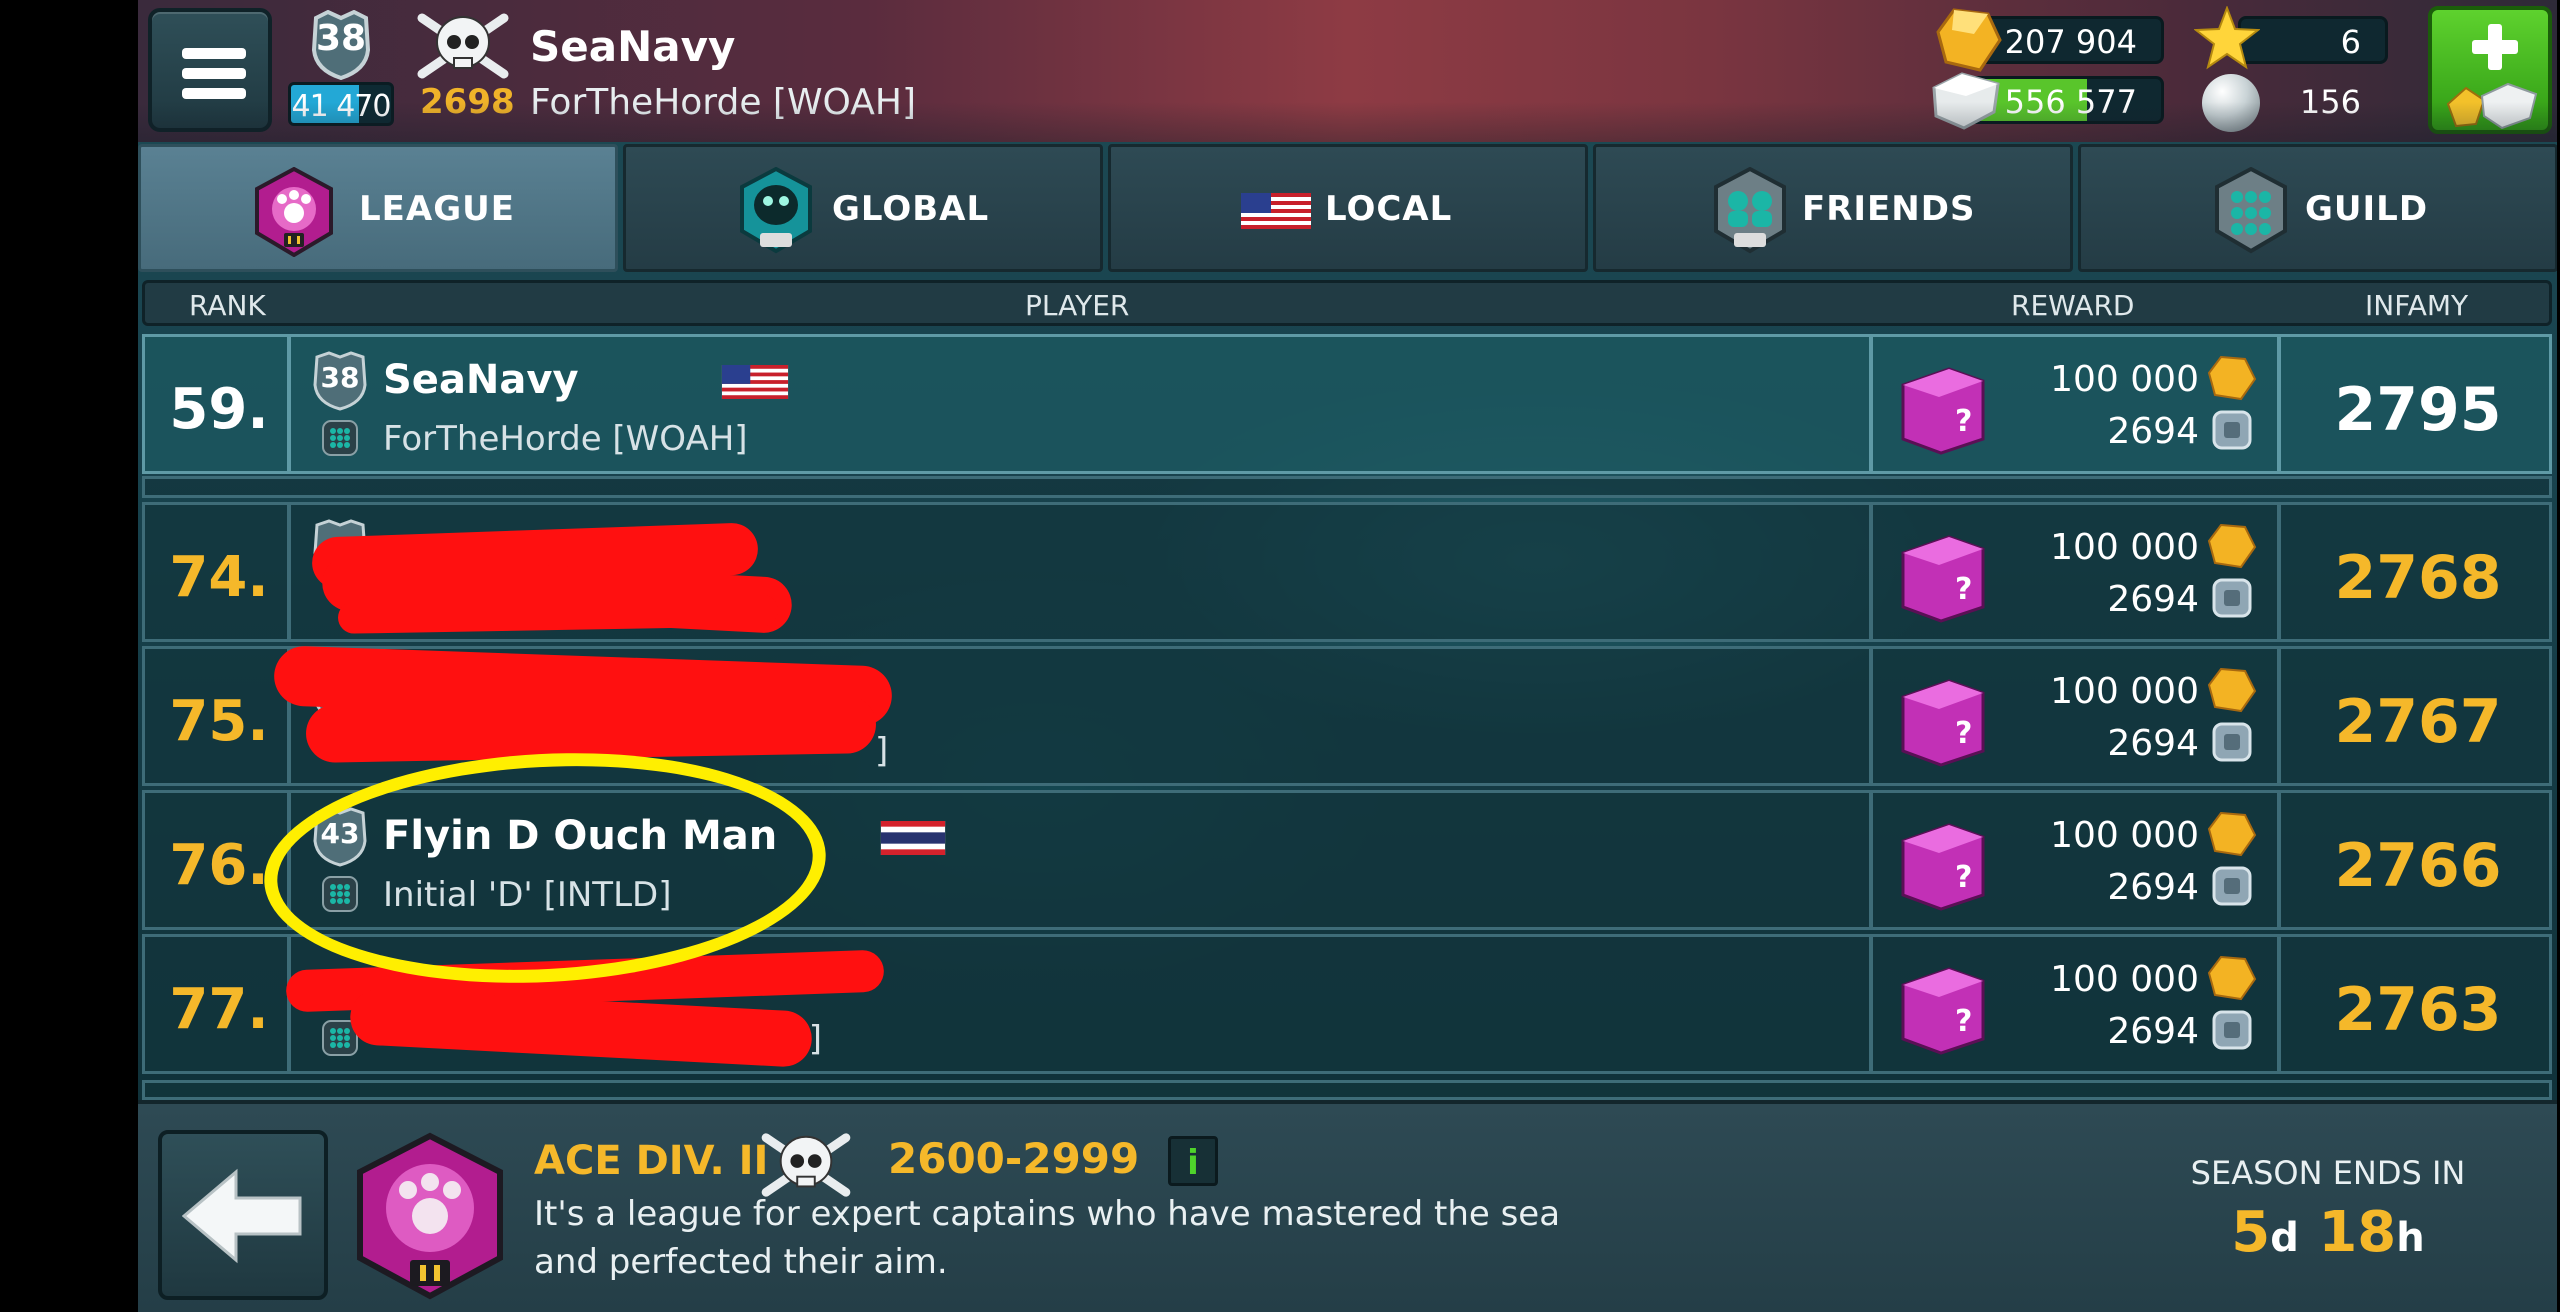 The image size is (2560, 1312). Describe the element at coordinates (2367, 209) in the screenshot. I see `tab-label: GUILD` at that location.